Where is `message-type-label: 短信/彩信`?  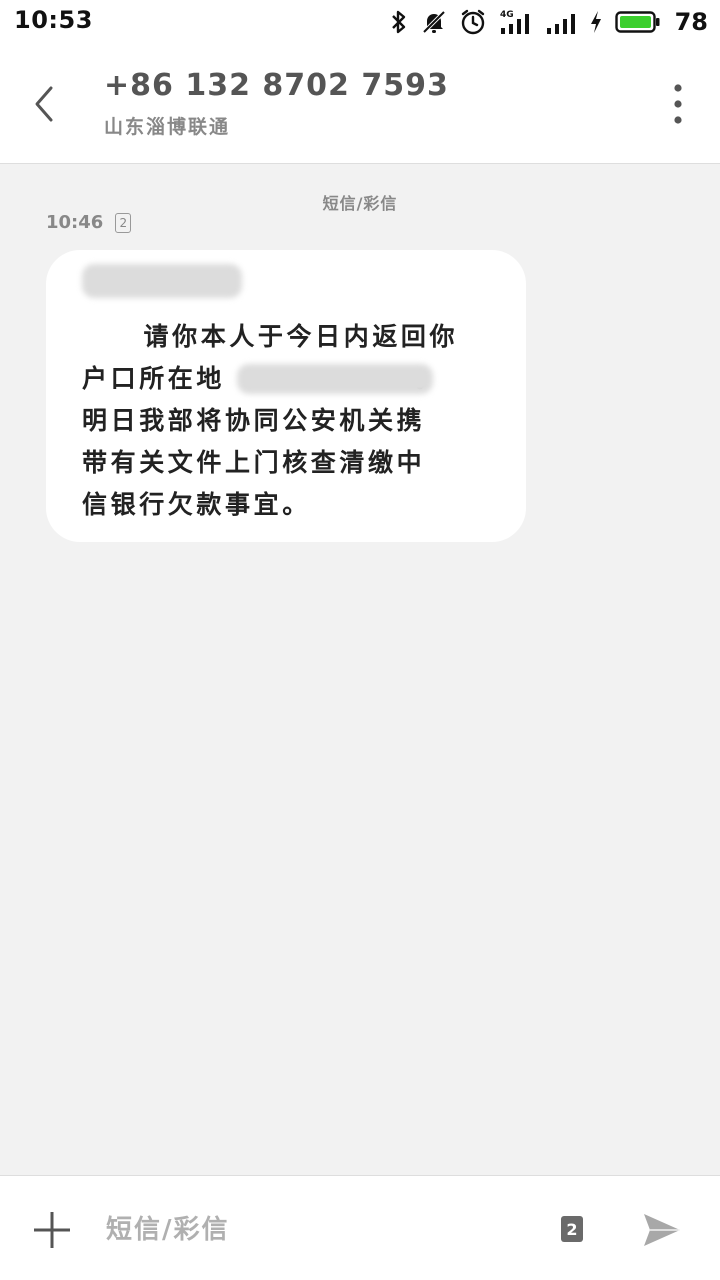
message-type-label: 短信/彩信 is located at coordinates (360, 203).